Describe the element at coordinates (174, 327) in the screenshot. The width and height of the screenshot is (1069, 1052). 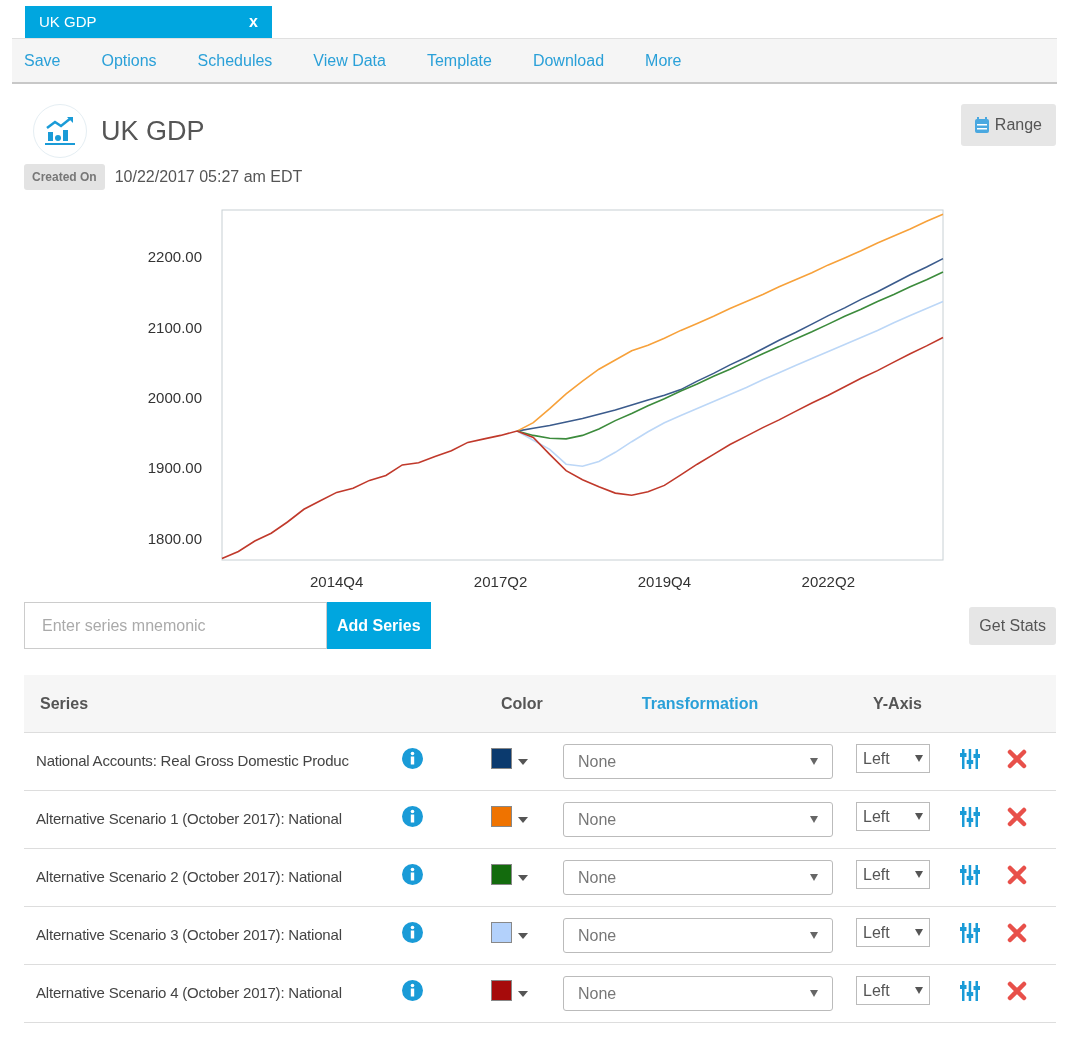
I see `y-tick-label: 2100.00` at that location.